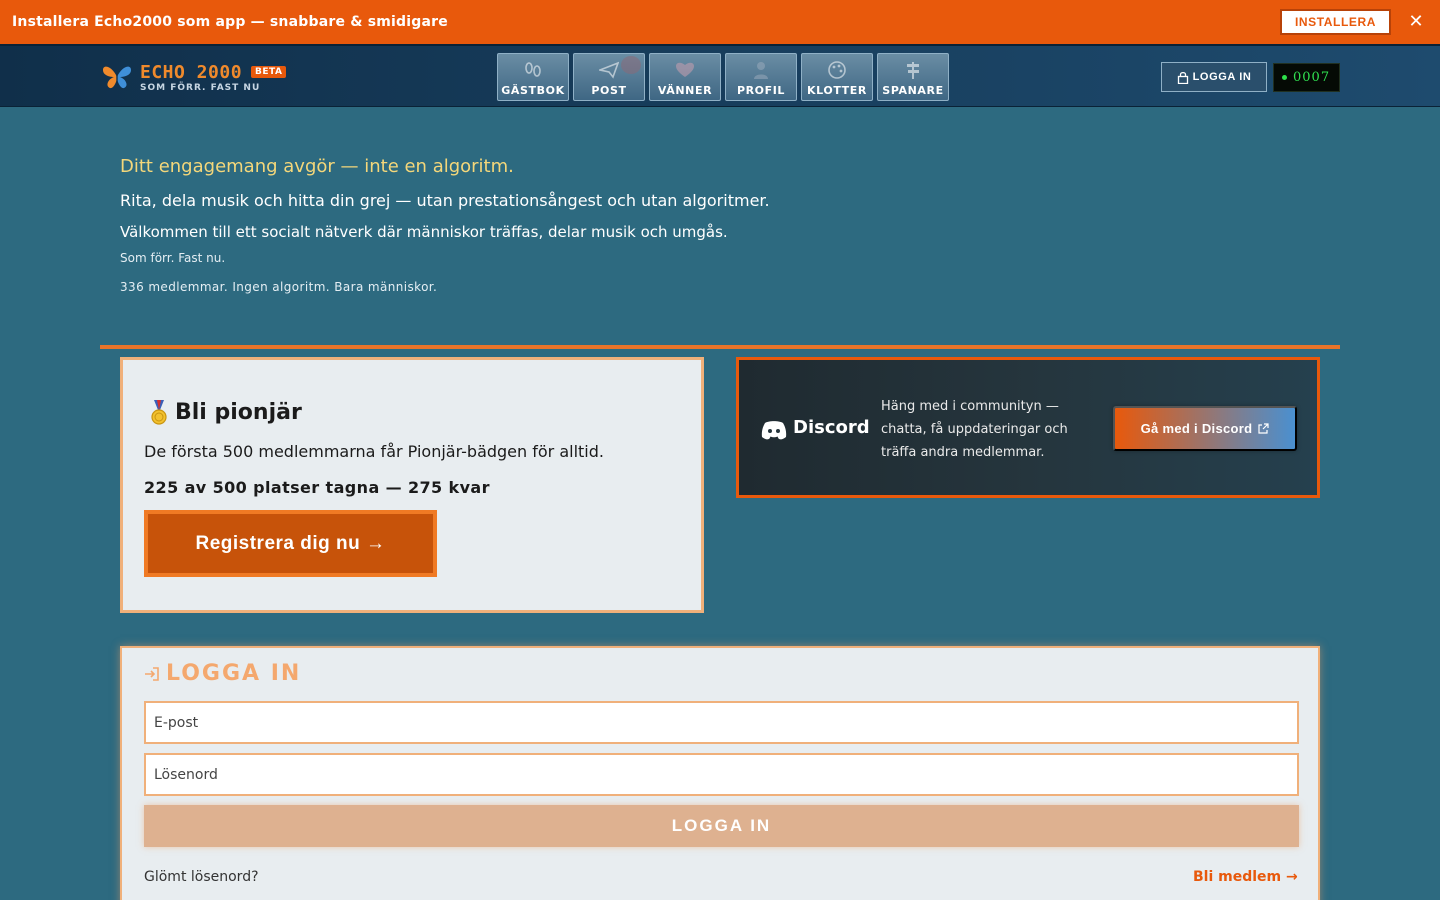  What do you see at coordinates (837, 70) in the screenshot?
I see `palette-icon` at bounding box center [837, 70].